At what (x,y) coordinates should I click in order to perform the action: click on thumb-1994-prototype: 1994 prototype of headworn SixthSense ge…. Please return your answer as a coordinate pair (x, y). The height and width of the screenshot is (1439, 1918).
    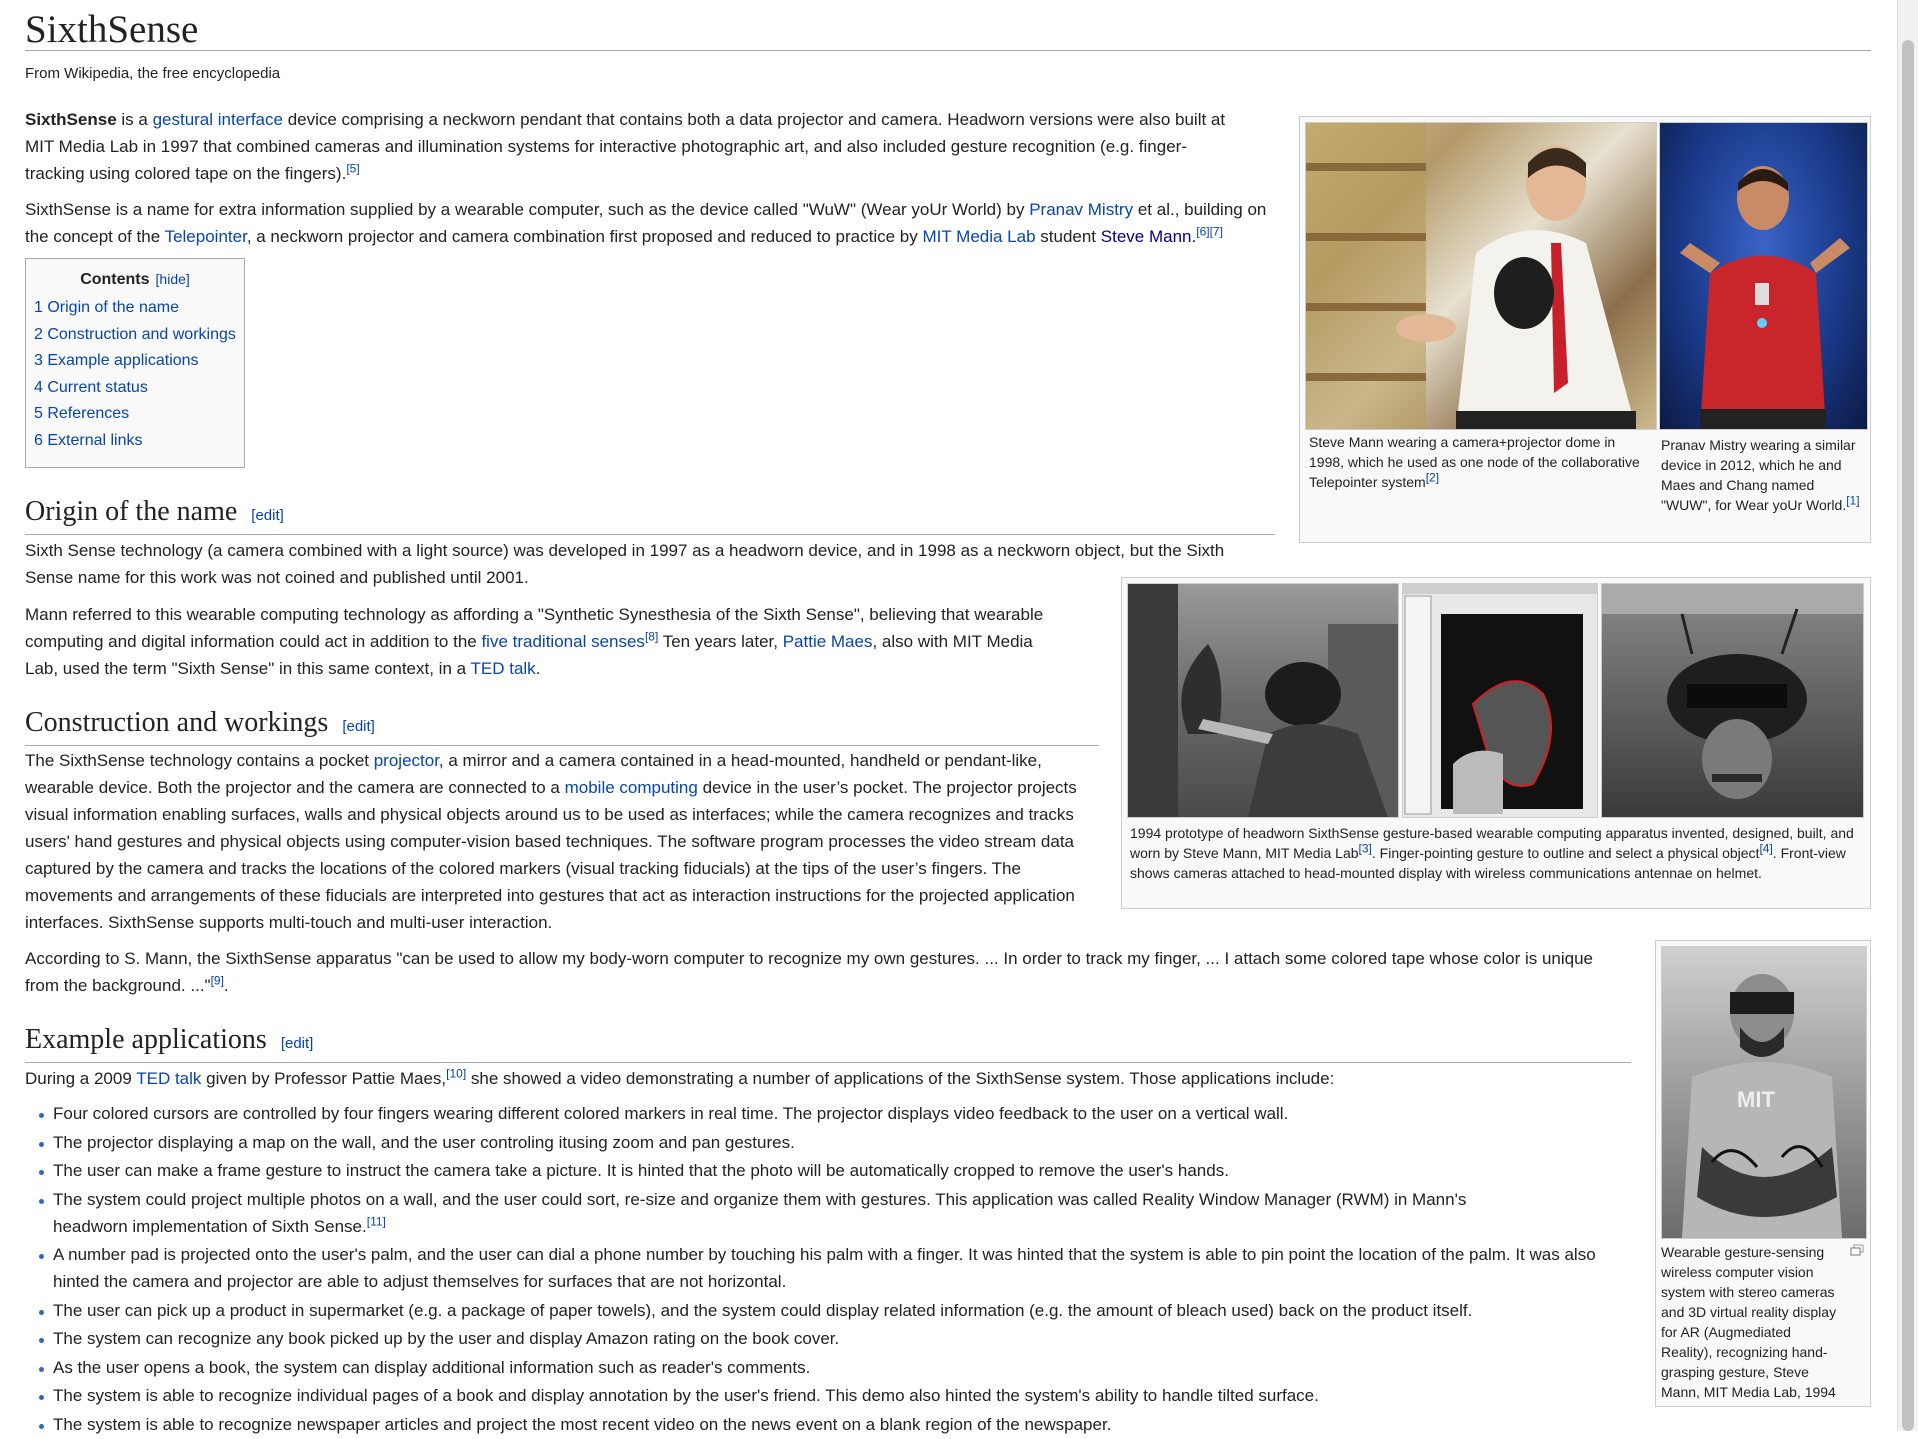
    Looking at the image, I should click on (1496, 743).